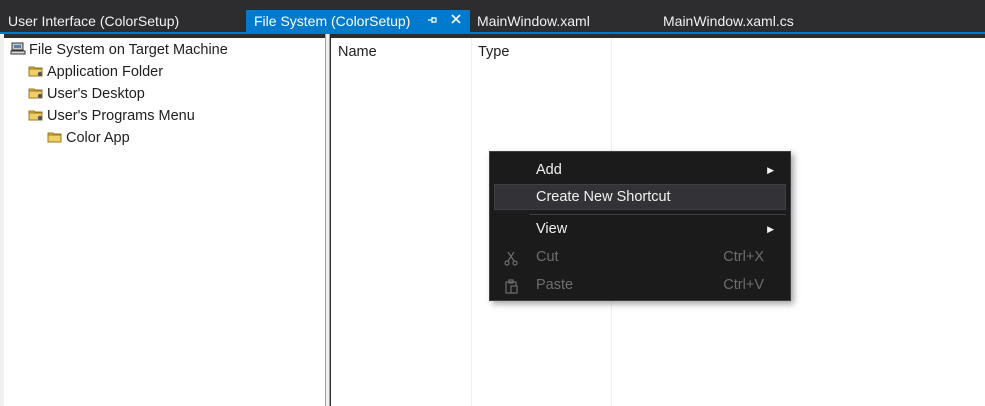  What do you see at coordinates (96, 94) in the screenshot?
I see `tree-item-label: User's Desktop` at bounding box center [96, 94].